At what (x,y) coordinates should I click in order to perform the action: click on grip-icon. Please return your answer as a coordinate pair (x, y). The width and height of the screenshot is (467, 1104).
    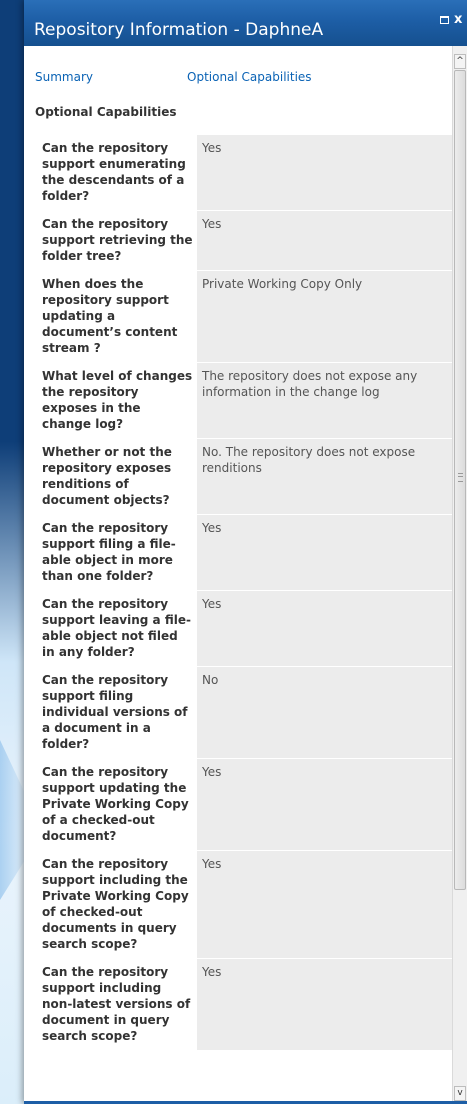
    Looking at the image, I should click on (460, 477).